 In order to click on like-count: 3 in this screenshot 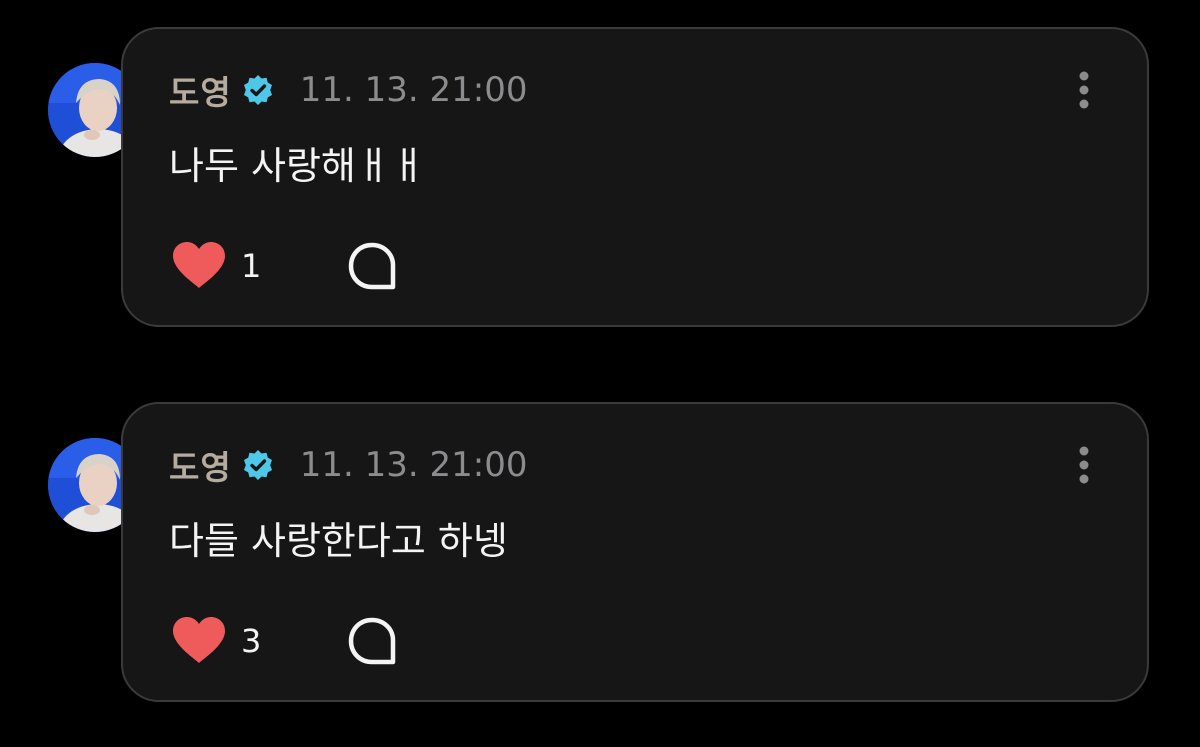, I will do `click(251, 641)`.